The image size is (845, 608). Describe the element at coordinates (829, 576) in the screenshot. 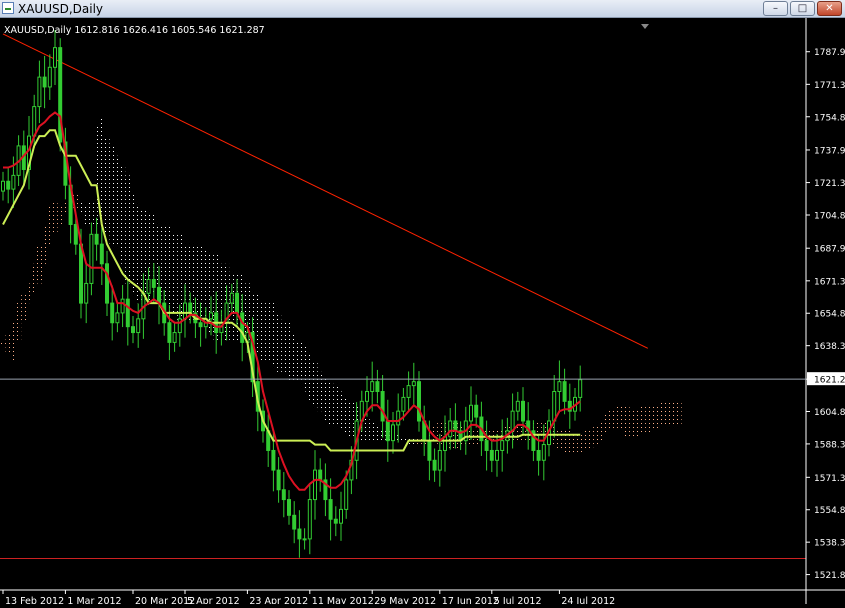

I see `price-axis-label: 1521.83` at that location.